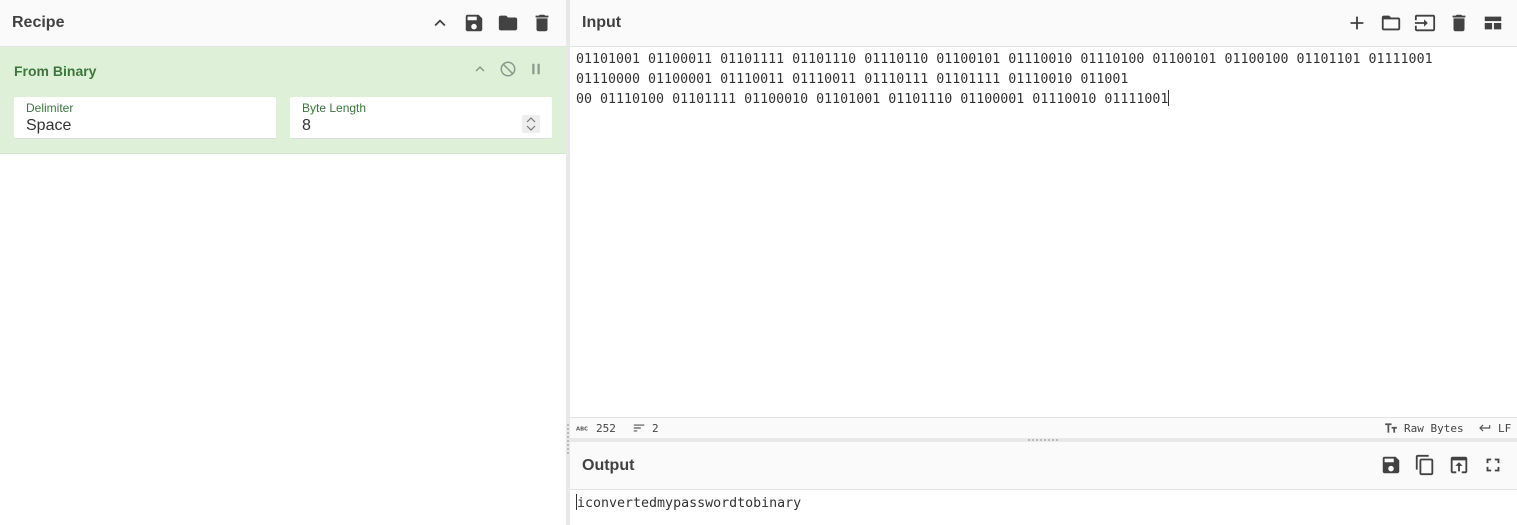 The image size is (1517, 525). Describe the element at coordinates (491, 23) in the screenshot. I see `recipe-toolbar` at that location.